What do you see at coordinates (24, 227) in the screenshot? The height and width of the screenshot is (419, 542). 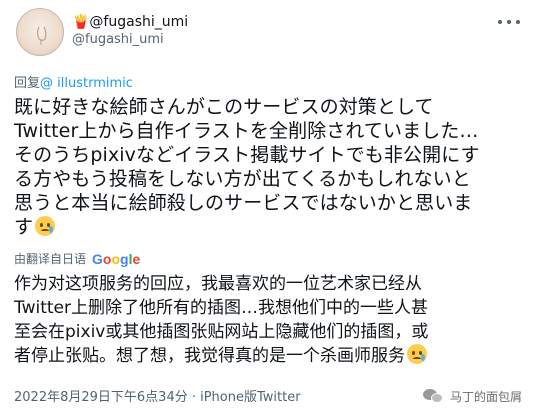 I see `original-line-text: す` at bounding box center [24, 227].